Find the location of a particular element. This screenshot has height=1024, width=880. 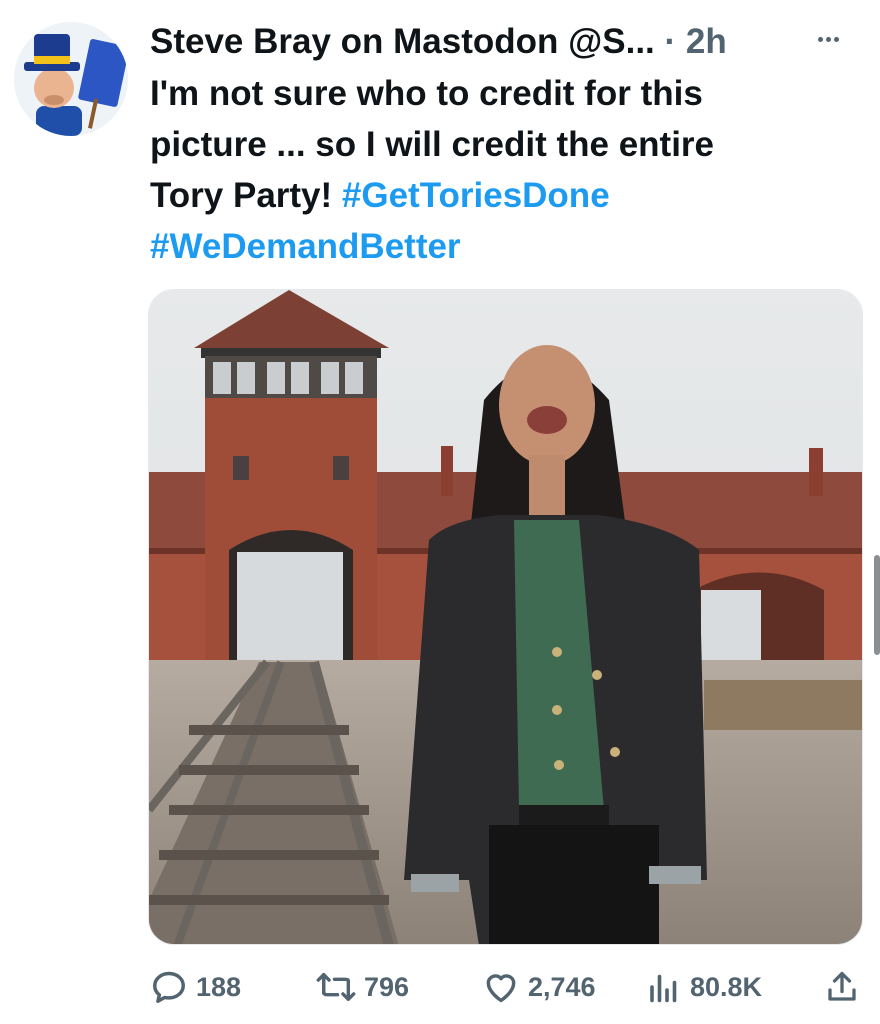

tweet-text-line: Tory Party! #GetToriesDone is located at coordinates (380, 195).